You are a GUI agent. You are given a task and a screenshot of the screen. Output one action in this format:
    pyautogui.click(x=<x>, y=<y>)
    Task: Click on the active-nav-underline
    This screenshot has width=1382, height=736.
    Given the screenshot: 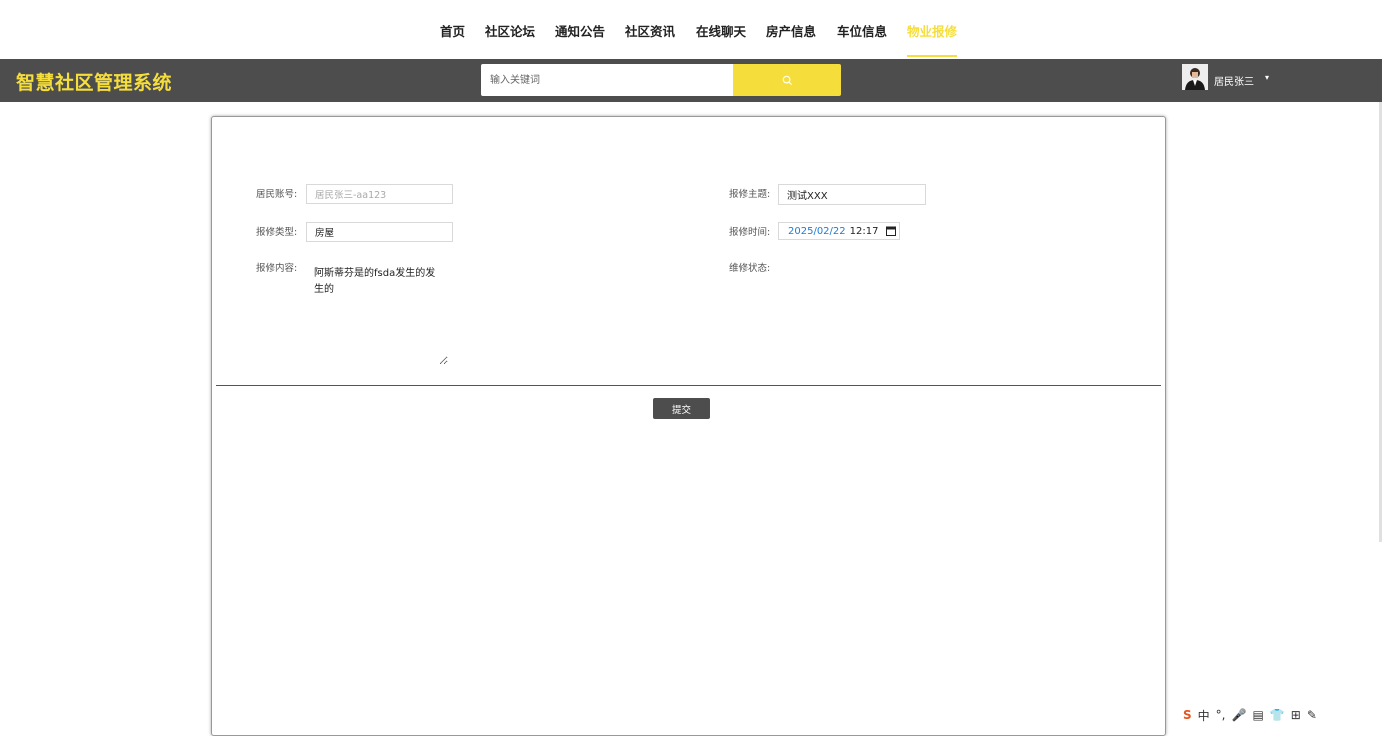 What is the action you would take?
    pyautogui.click(x=932, y=56)
    